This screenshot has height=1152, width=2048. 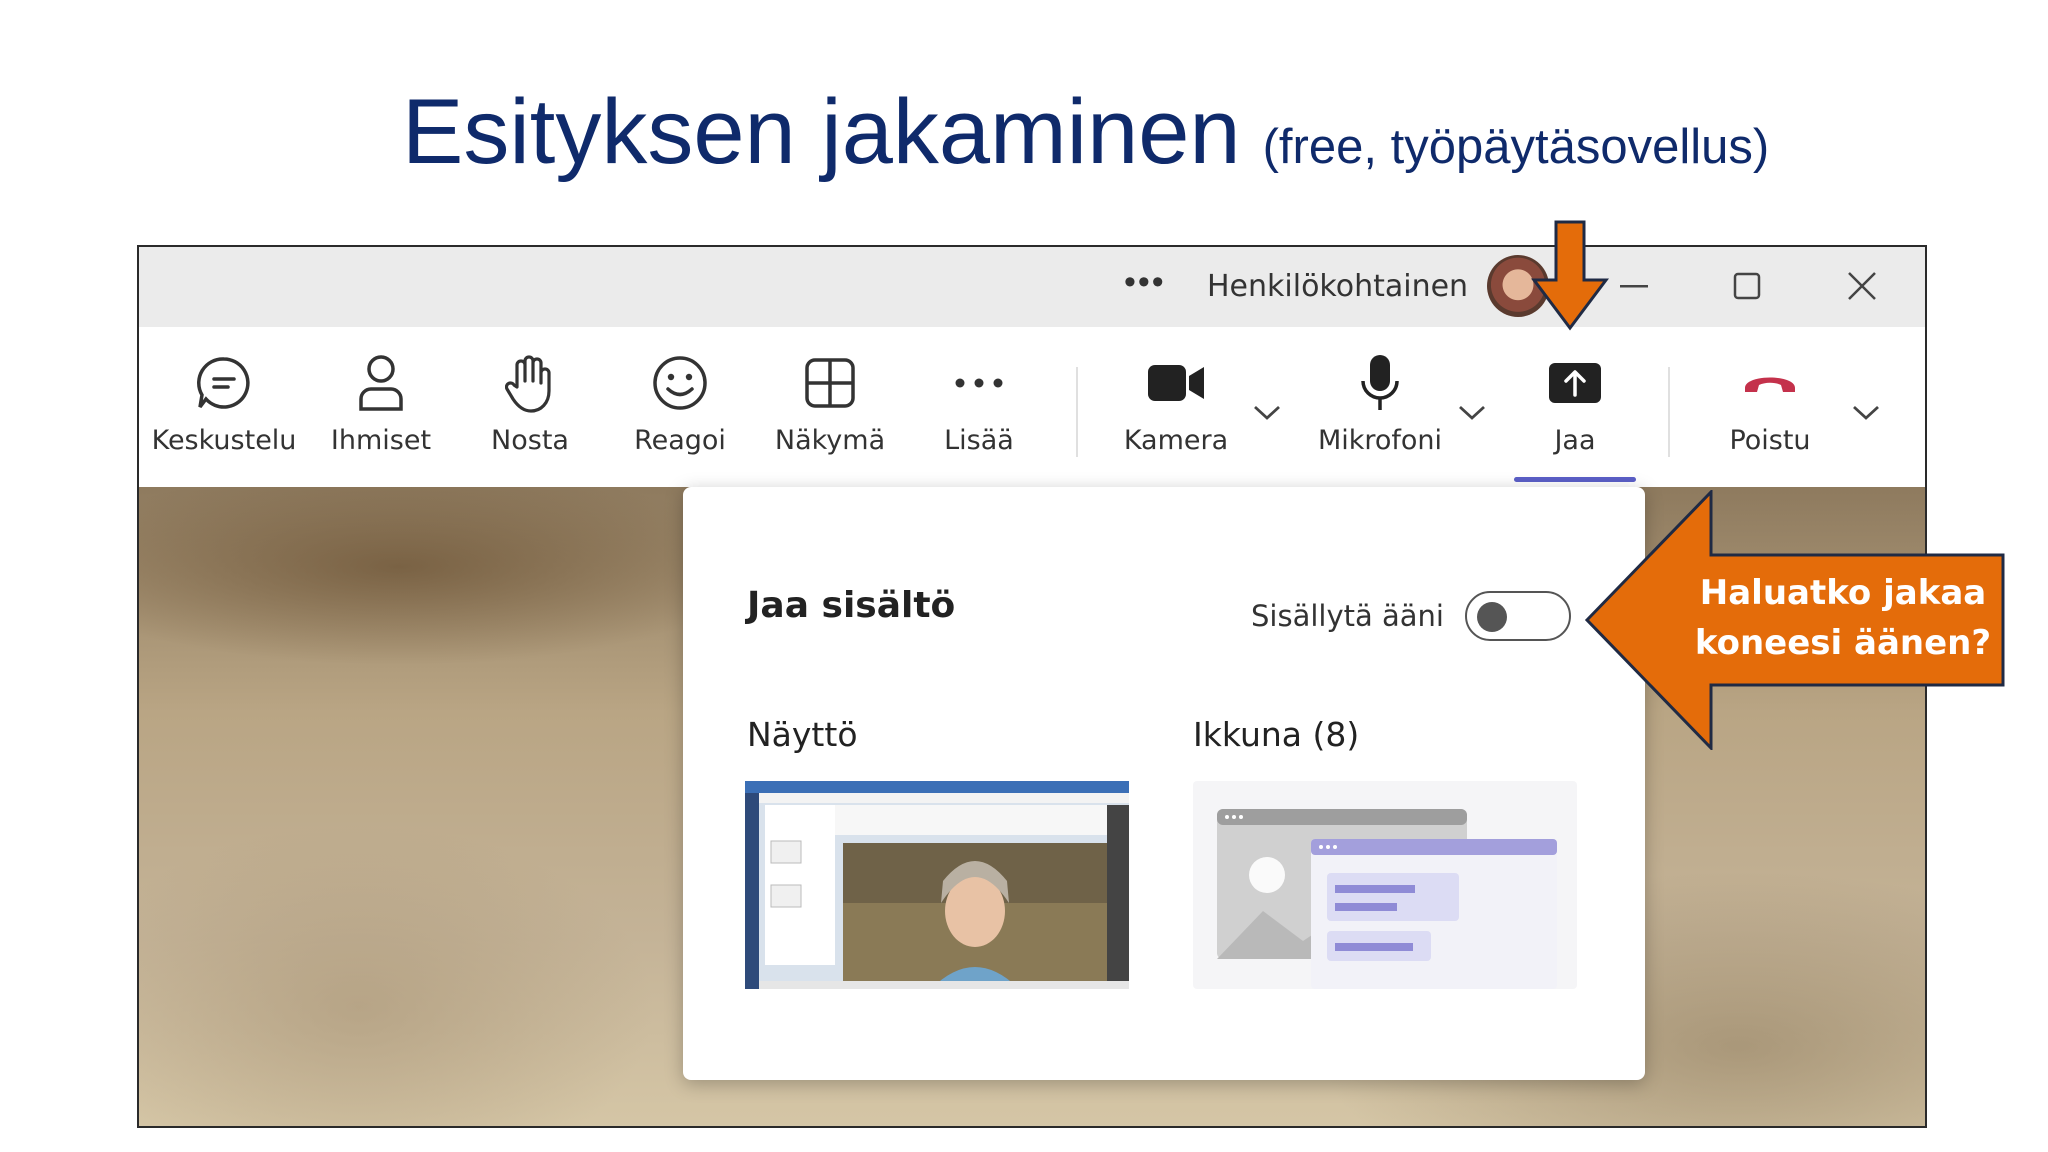 I want to click on callout-line-2: koneesi äänen?, so click(x=1843, y=643).